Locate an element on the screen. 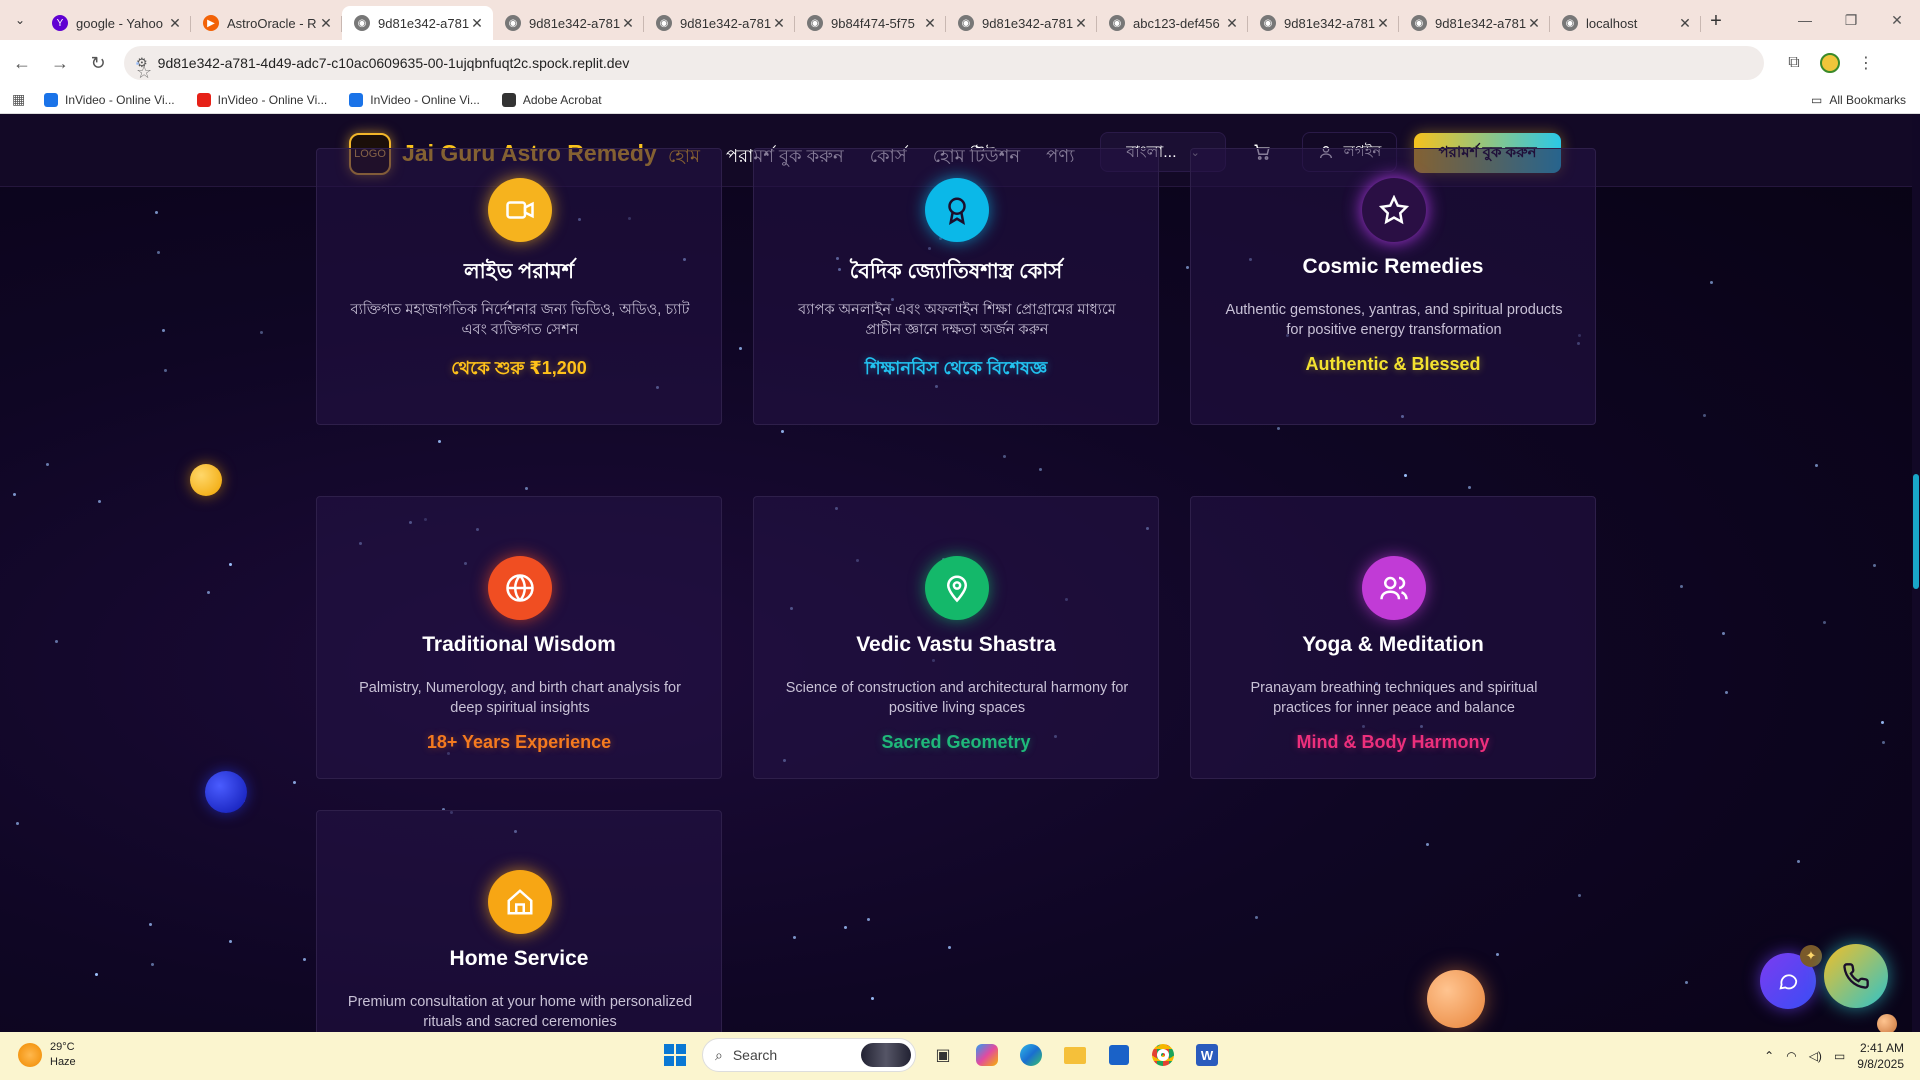  card-highlight: 18+ Years Experience is located at coordinates (519, 742).